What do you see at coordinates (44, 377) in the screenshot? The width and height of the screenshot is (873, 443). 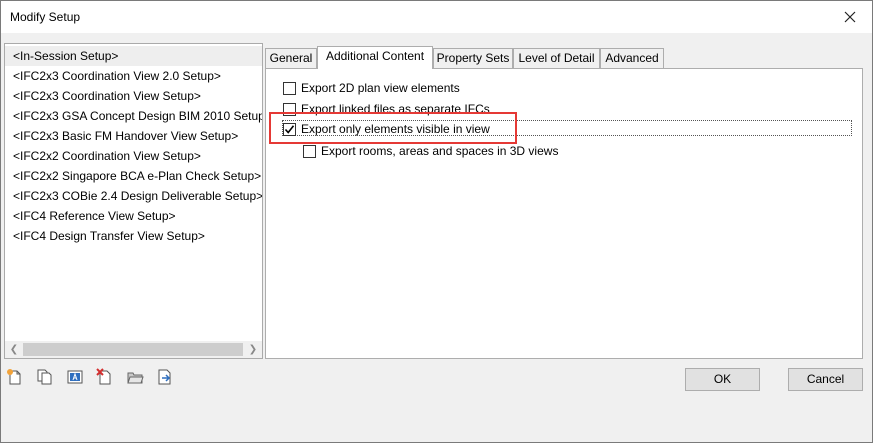 I see `duplicate-setup-icon` at bounding box center [44, 377].